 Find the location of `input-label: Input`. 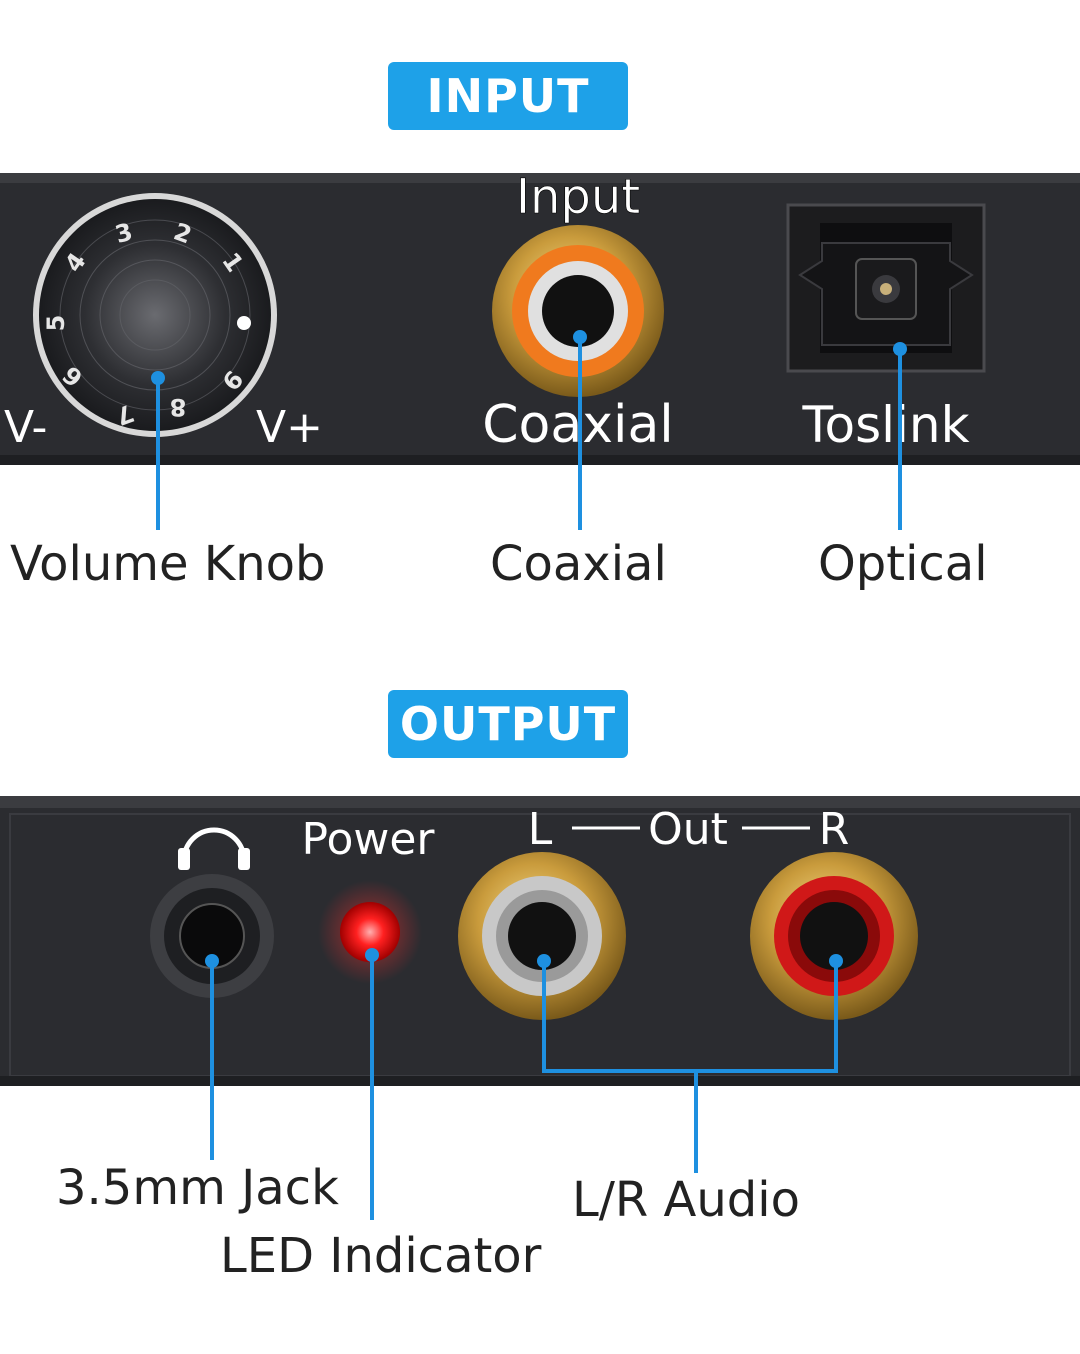

input-label: Input is located at coordinates (578, 197).